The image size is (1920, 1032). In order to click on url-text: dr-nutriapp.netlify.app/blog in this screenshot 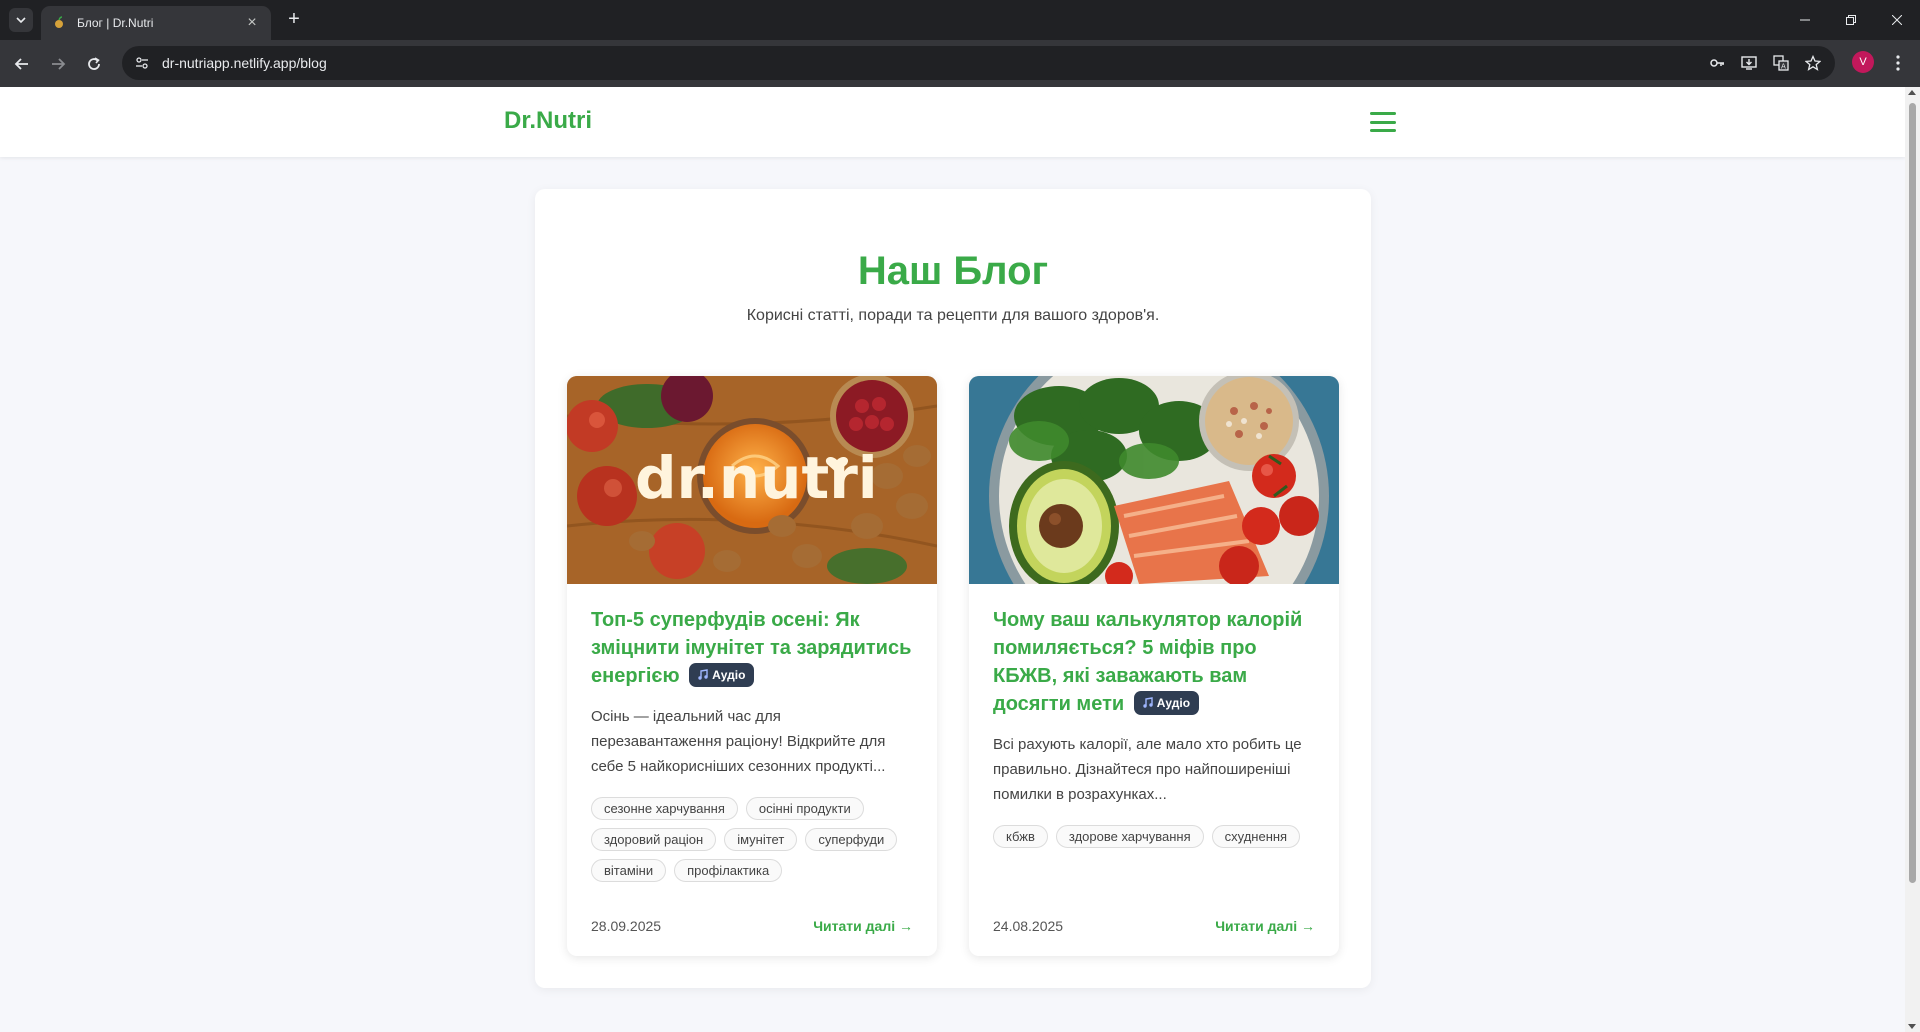, I will do `click(244, 63)`.